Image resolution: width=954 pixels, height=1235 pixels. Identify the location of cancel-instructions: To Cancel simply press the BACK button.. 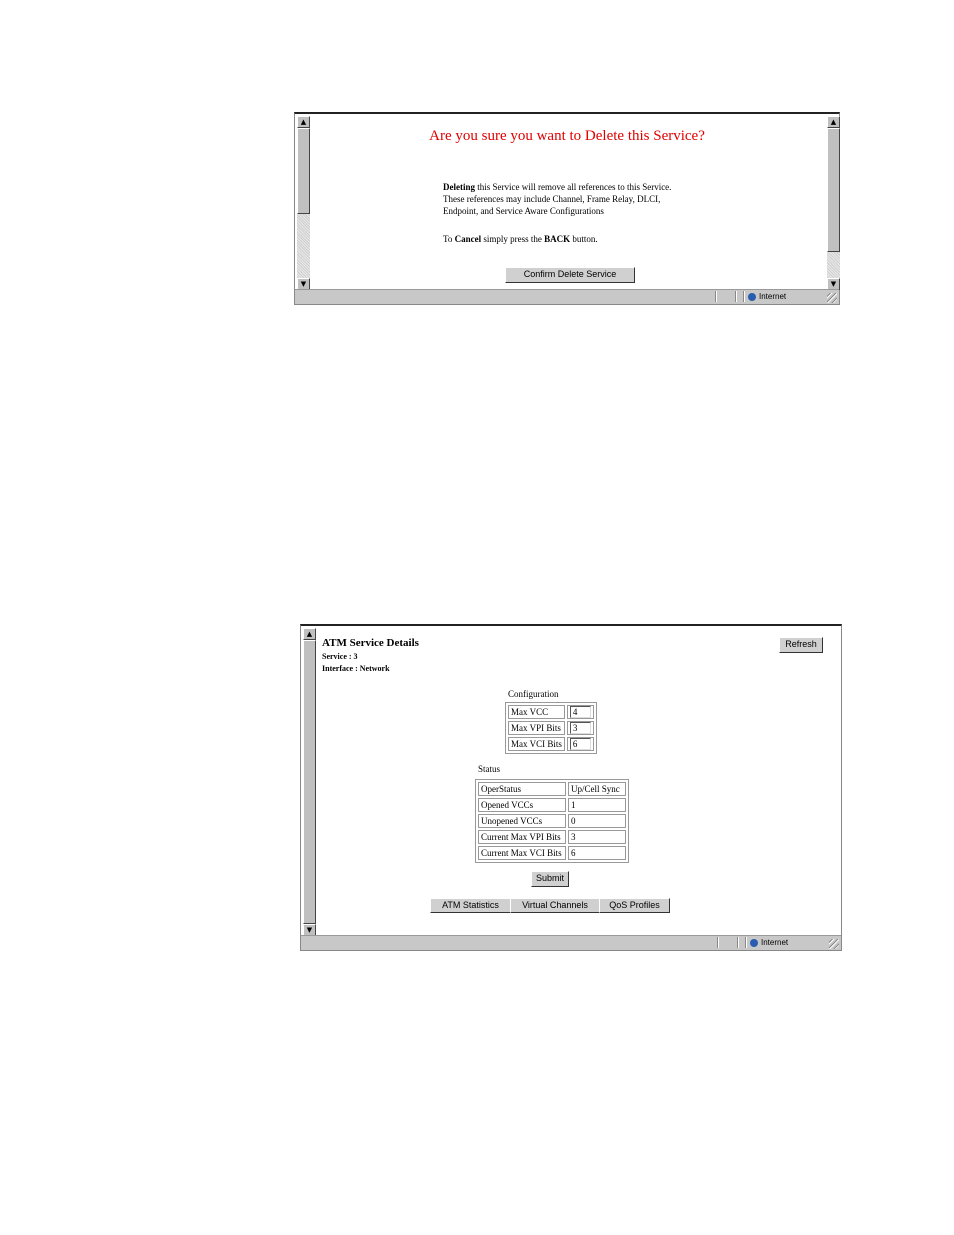
(520, 239).